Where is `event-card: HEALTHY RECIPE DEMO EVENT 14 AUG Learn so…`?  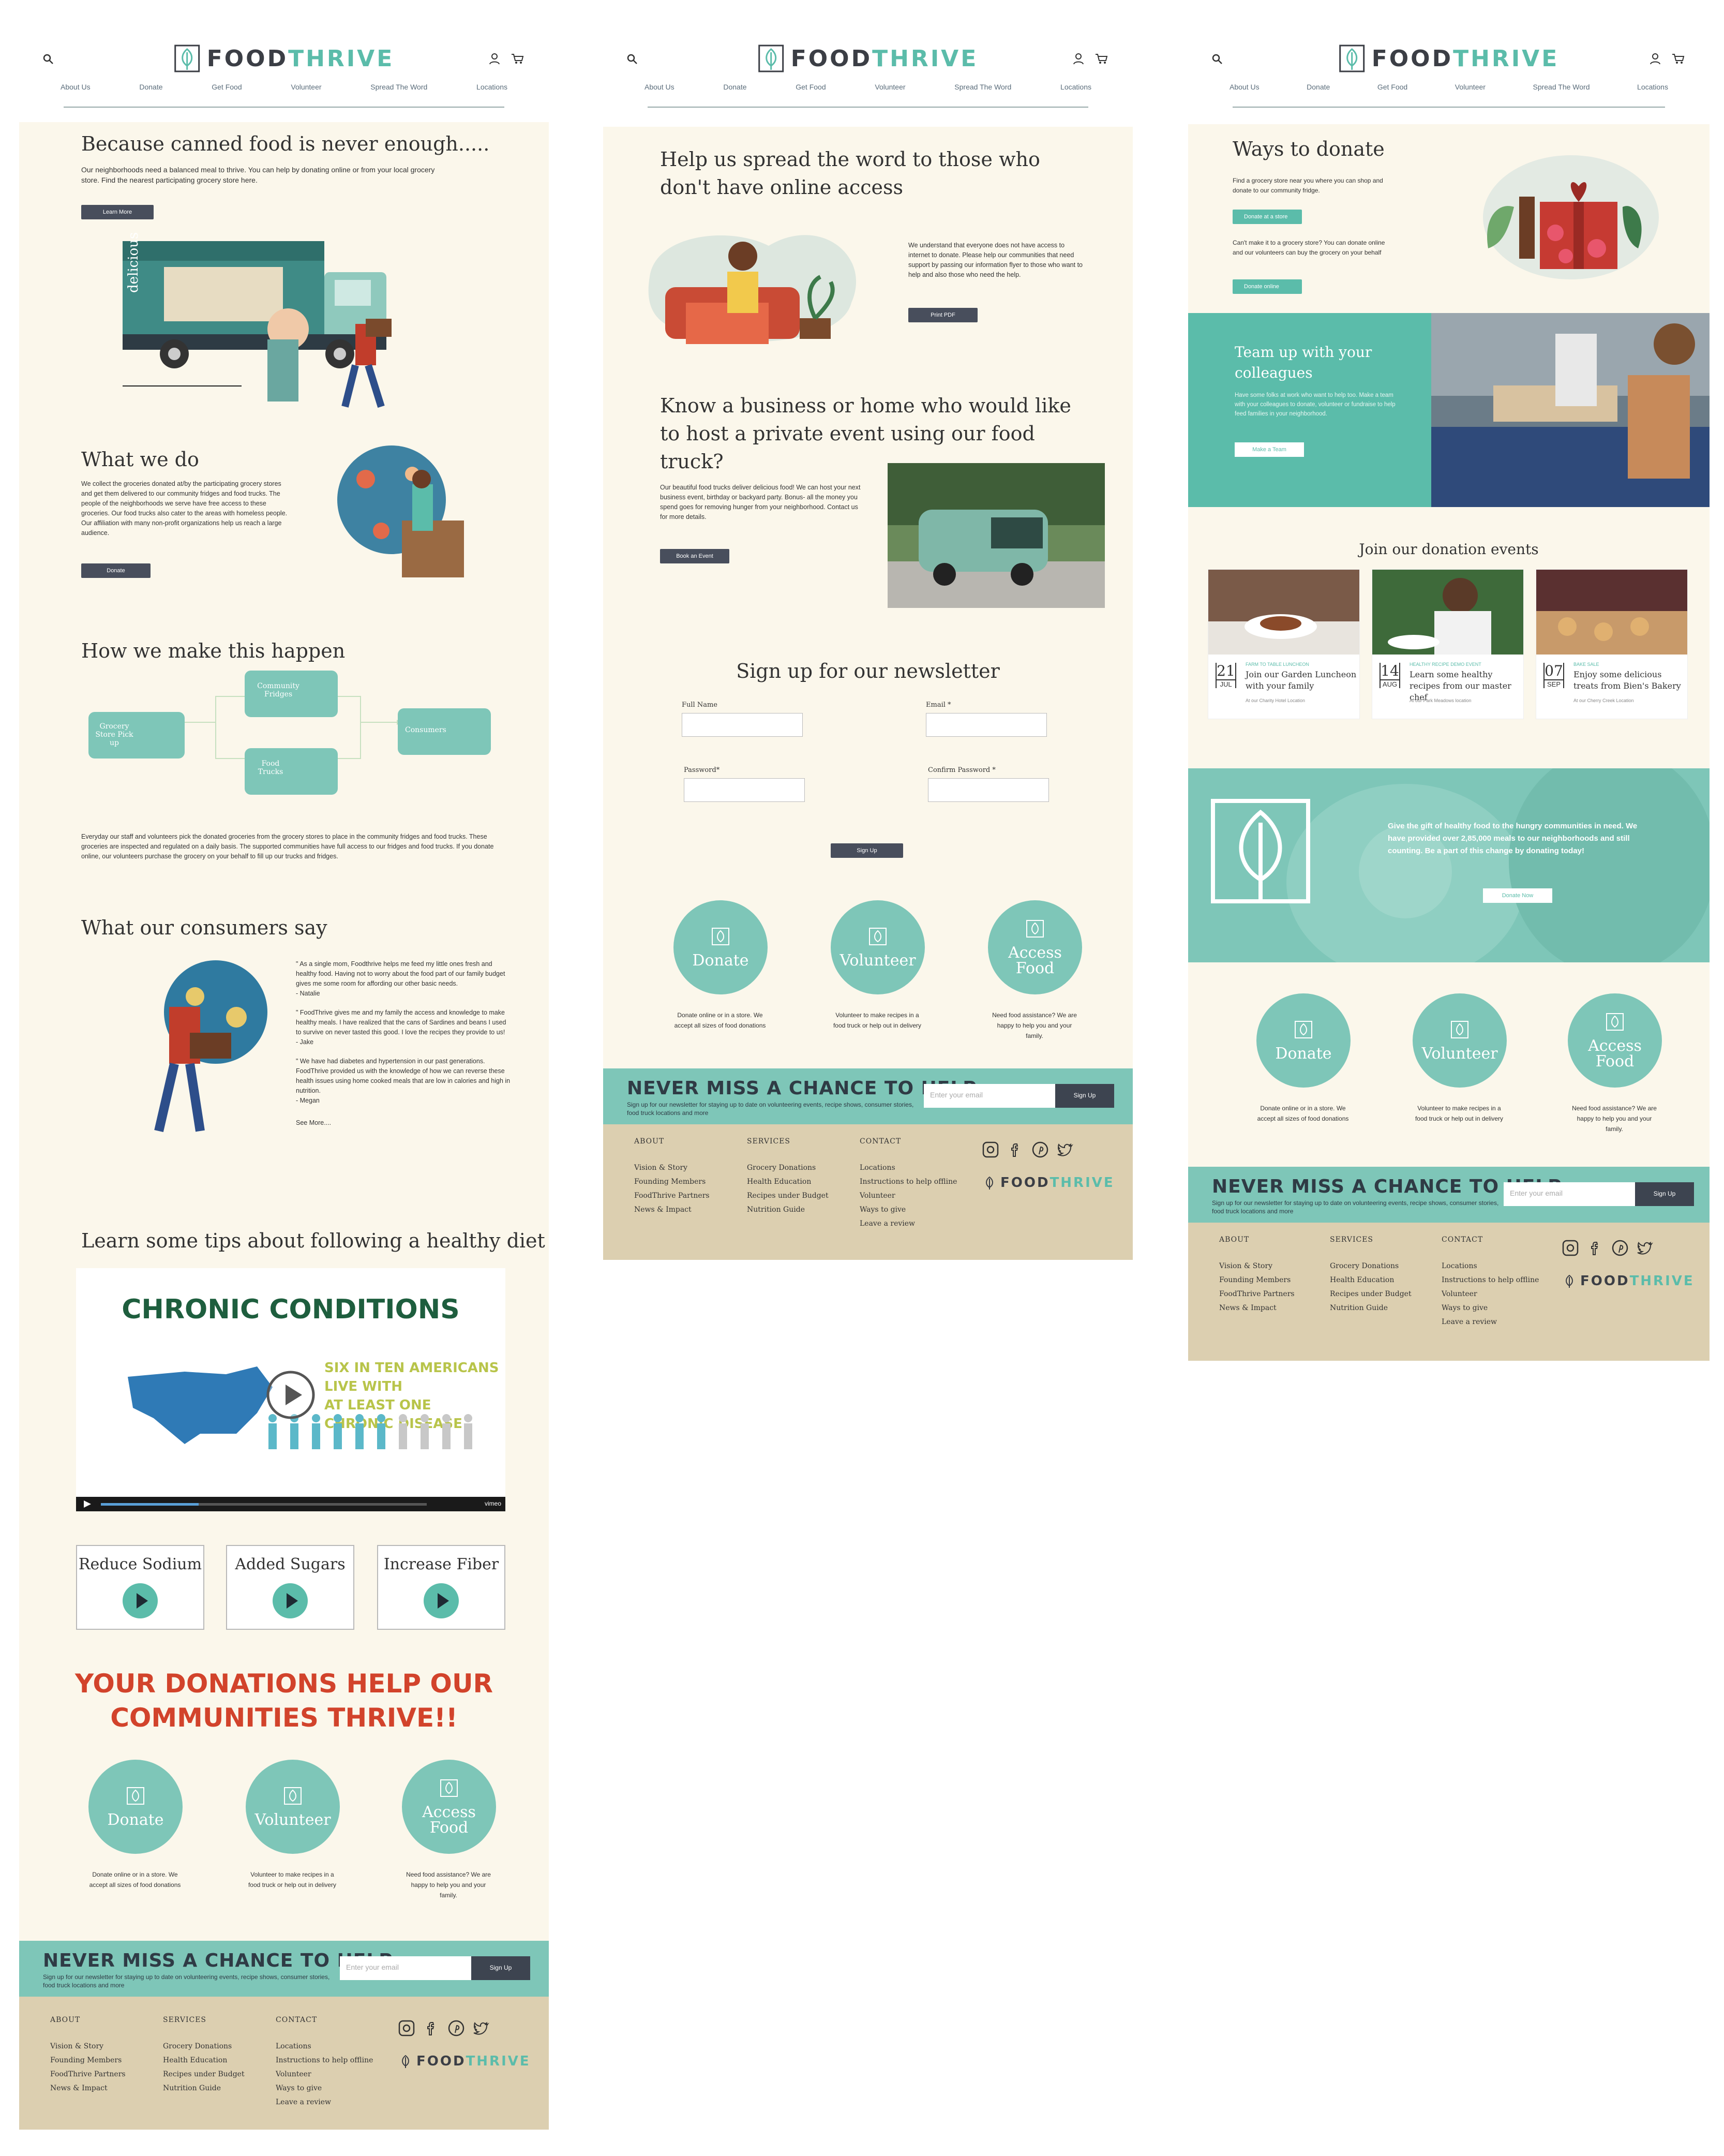
event-card: HEALTHY RECIPE DEMO EVENT 14 AUG Learn so… is located at coordinates (1448, 644).